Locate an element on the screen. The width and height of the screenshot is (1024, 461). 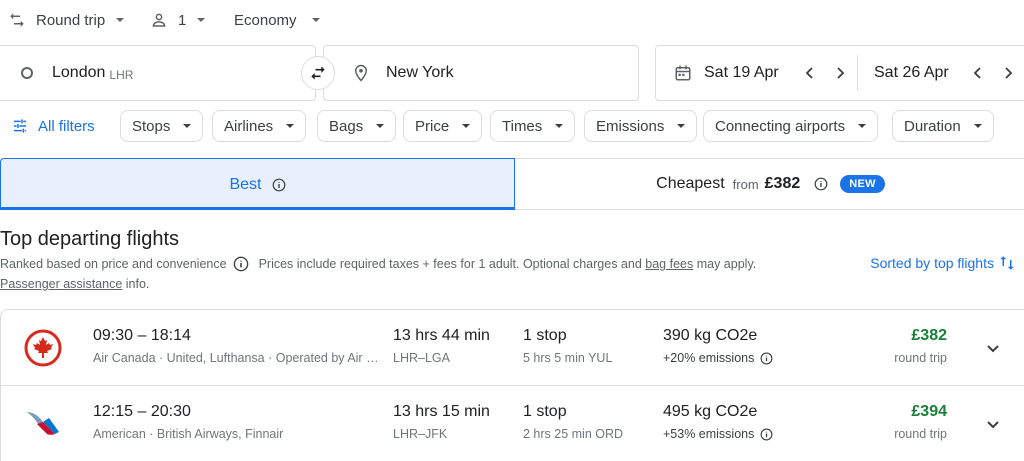
flight-emissions-line: +53% emissions is located at coordinates (718, 434).